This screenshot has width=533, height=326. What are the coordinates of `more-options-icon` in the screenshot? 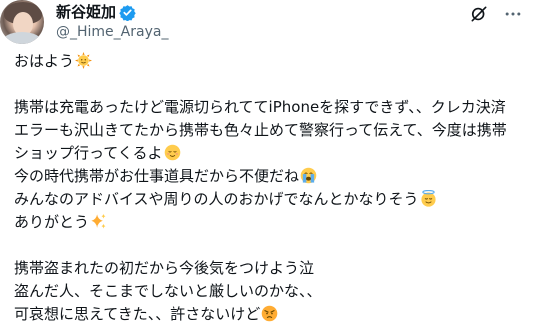 It's located at (513, 14).